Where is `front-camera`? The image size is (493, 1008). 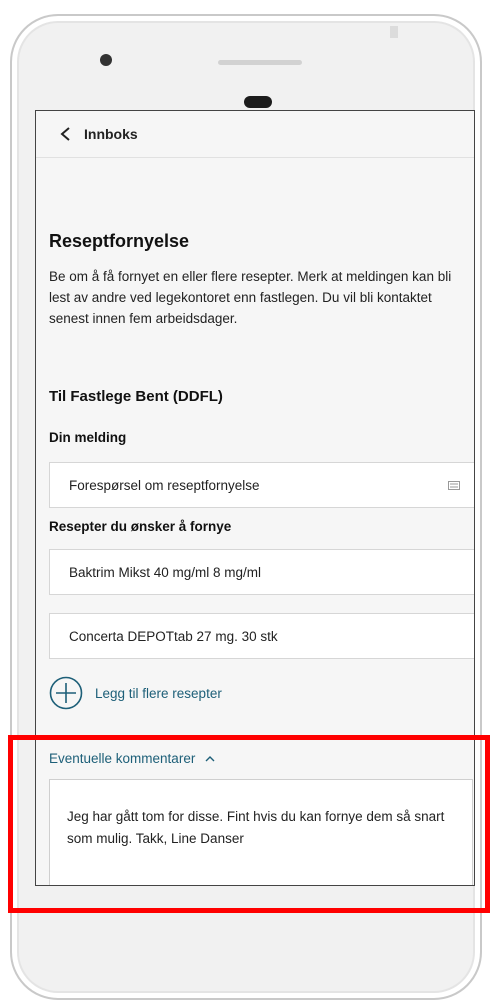
front-camera is located at coordinates (106, 60).